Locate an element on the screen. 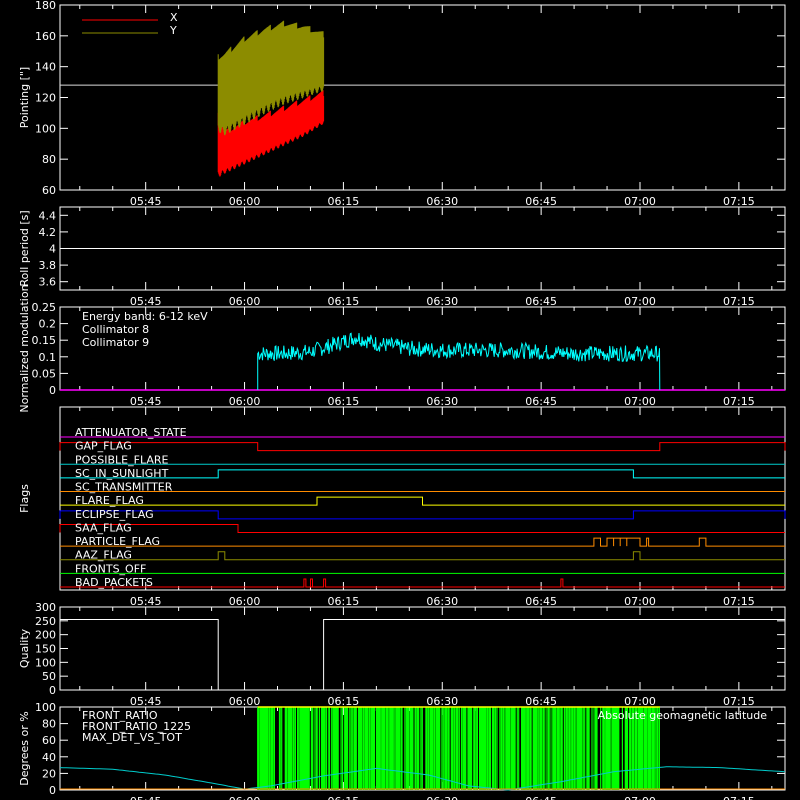  y-axis-label: Quality is located at coordinates (24, 648).